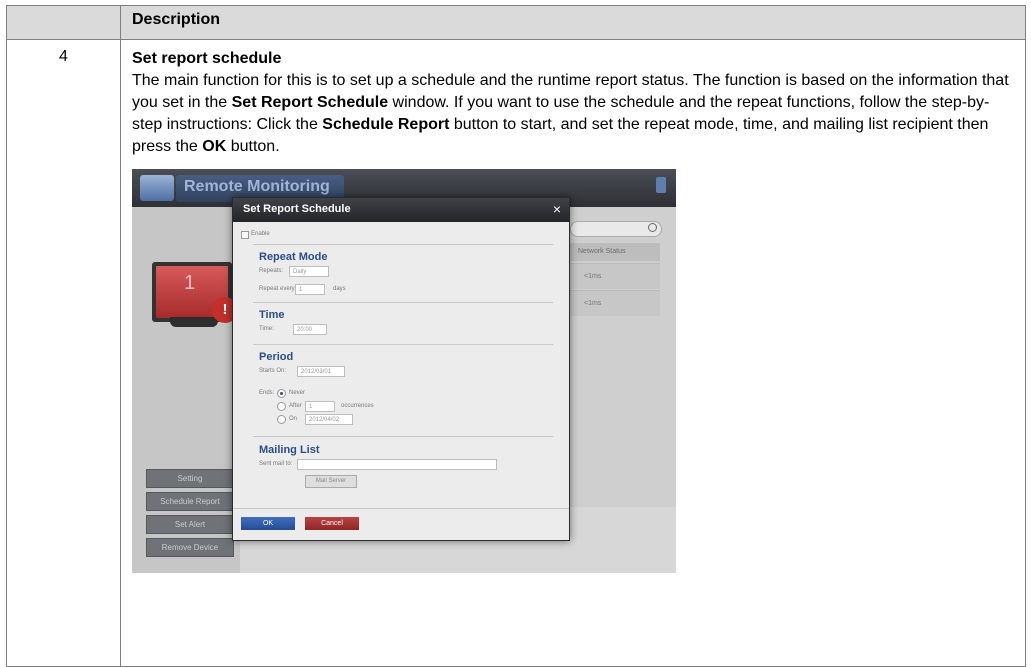 The width and height of the screenshot is (1031, 667). What do you see at coordinates (276, 464) in the screenshot?
I see `sent-mail-to-label: Sent mail to:` at bounding box center [276, 464].